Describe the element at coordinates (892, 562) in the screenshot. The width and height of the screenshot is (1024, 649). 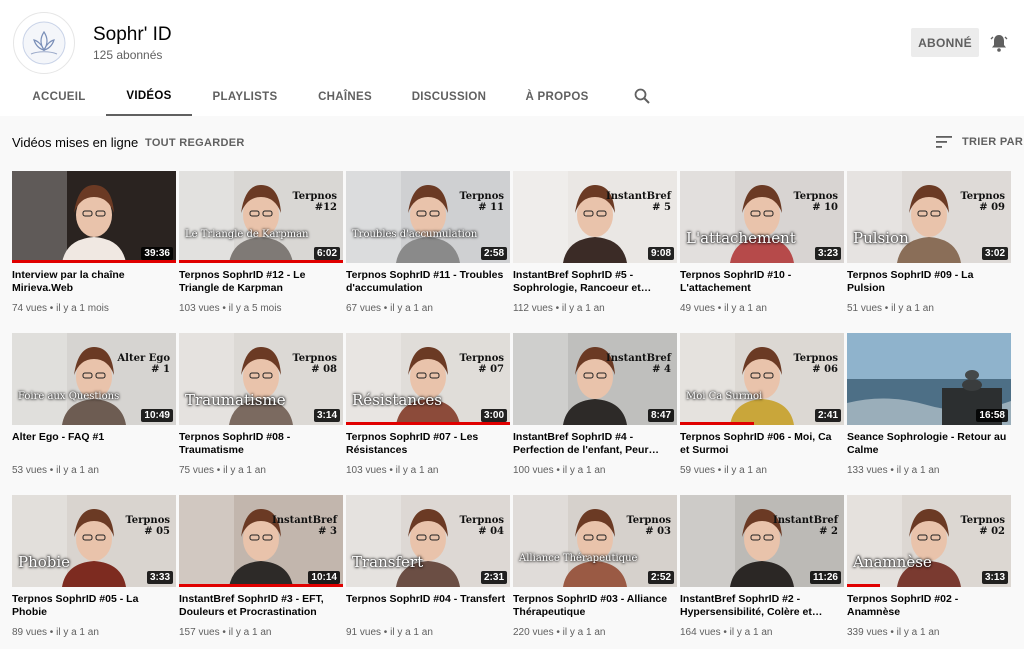
I see `thumbnail-overlay-title: Anamnèse` at that location.